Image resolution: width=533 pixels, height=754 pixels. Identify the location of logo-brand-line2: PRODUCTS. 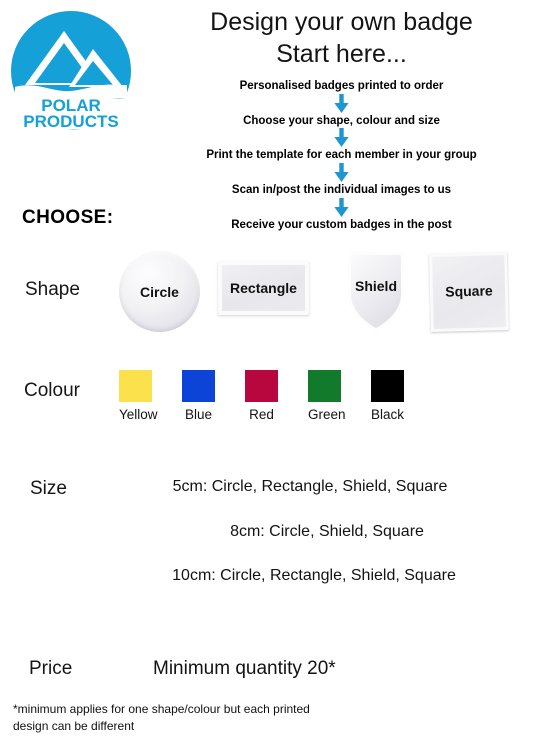
(70, 121).